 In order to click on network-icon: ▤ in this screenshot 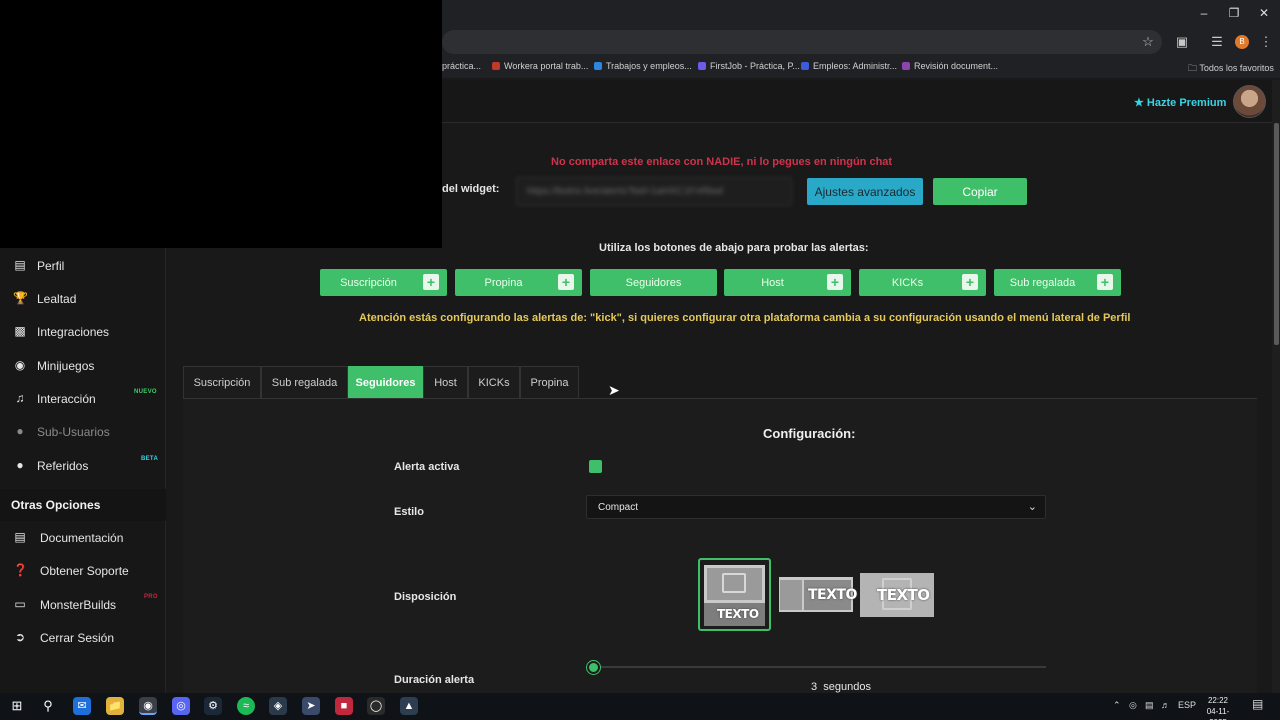, I will do `click(1149, 705)`.